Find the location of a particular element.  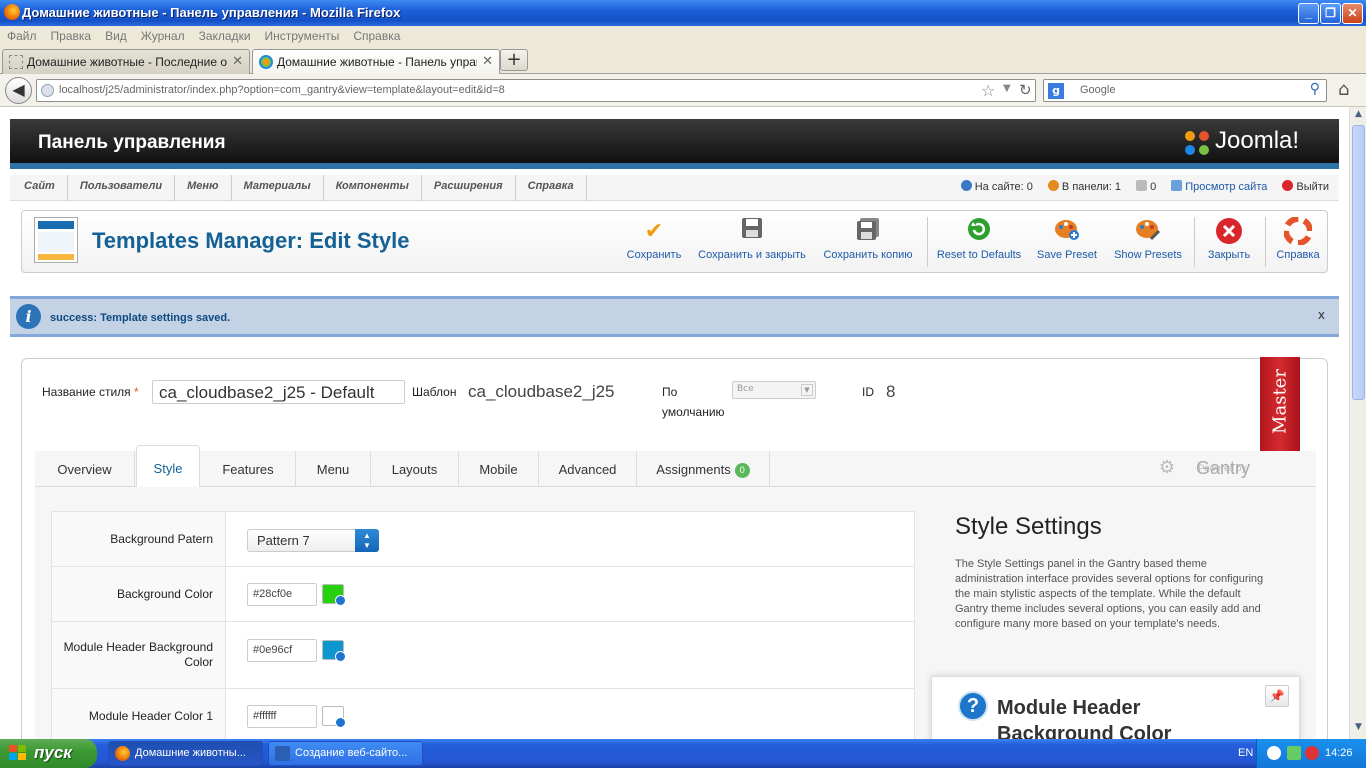

gantry-logo: Gantry is located at coordinates (1222, 468).